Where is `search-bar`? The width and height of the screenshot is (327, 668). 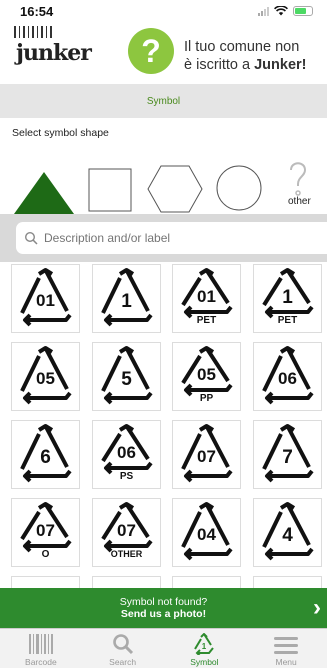 search-bar is located at coordinates (163, 238).